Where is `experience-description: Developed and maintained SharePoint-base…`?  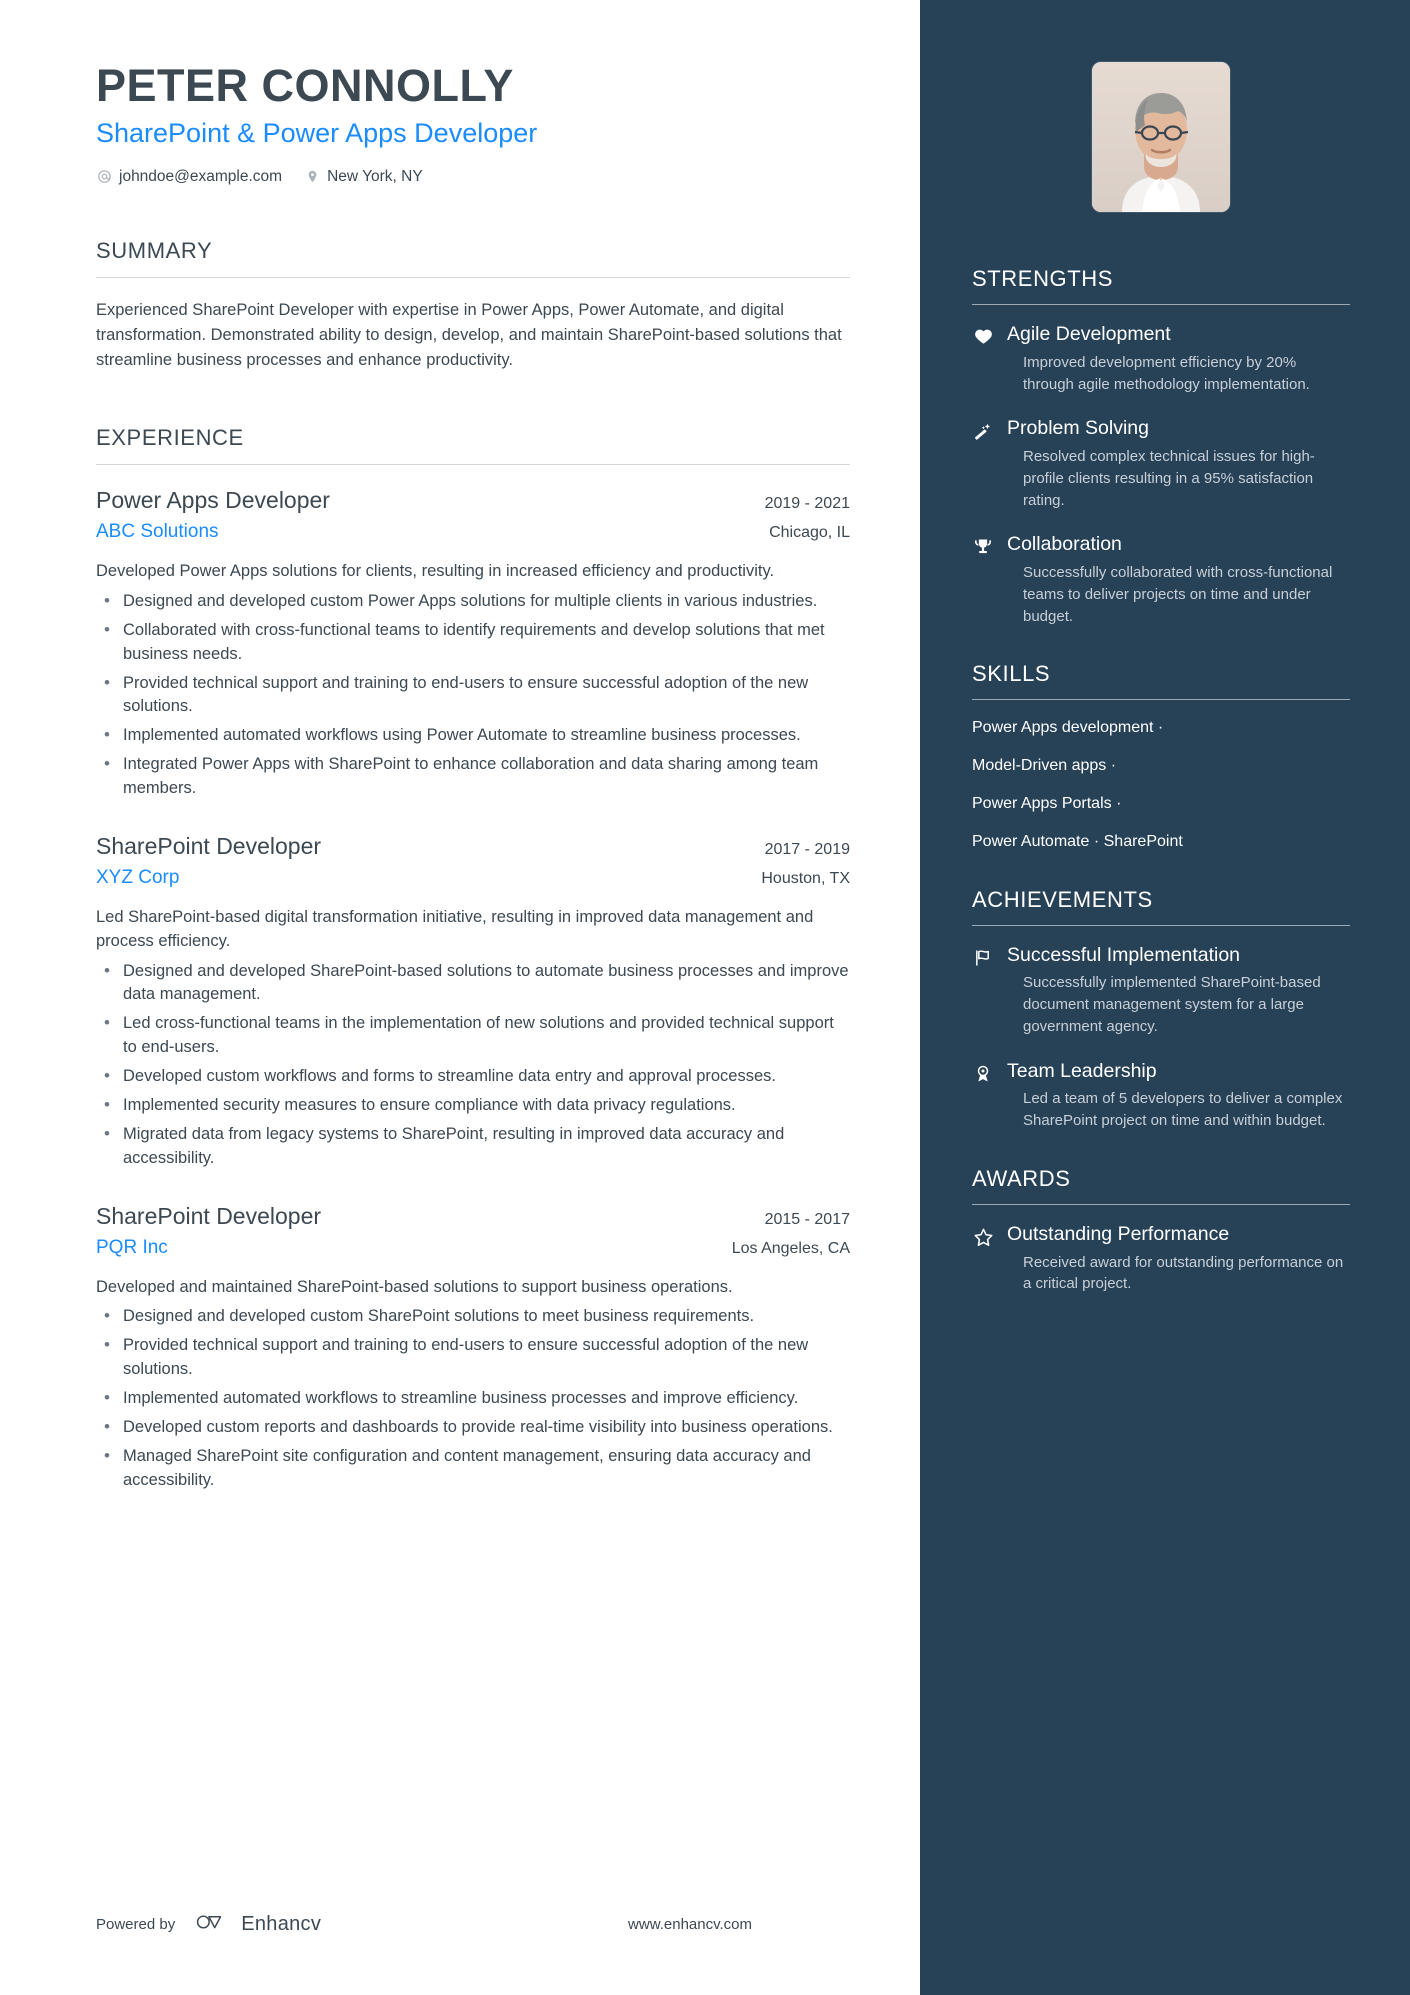
experience-description: Developed and maintained SharePoint-base… is located at coordinates (414, 1286).